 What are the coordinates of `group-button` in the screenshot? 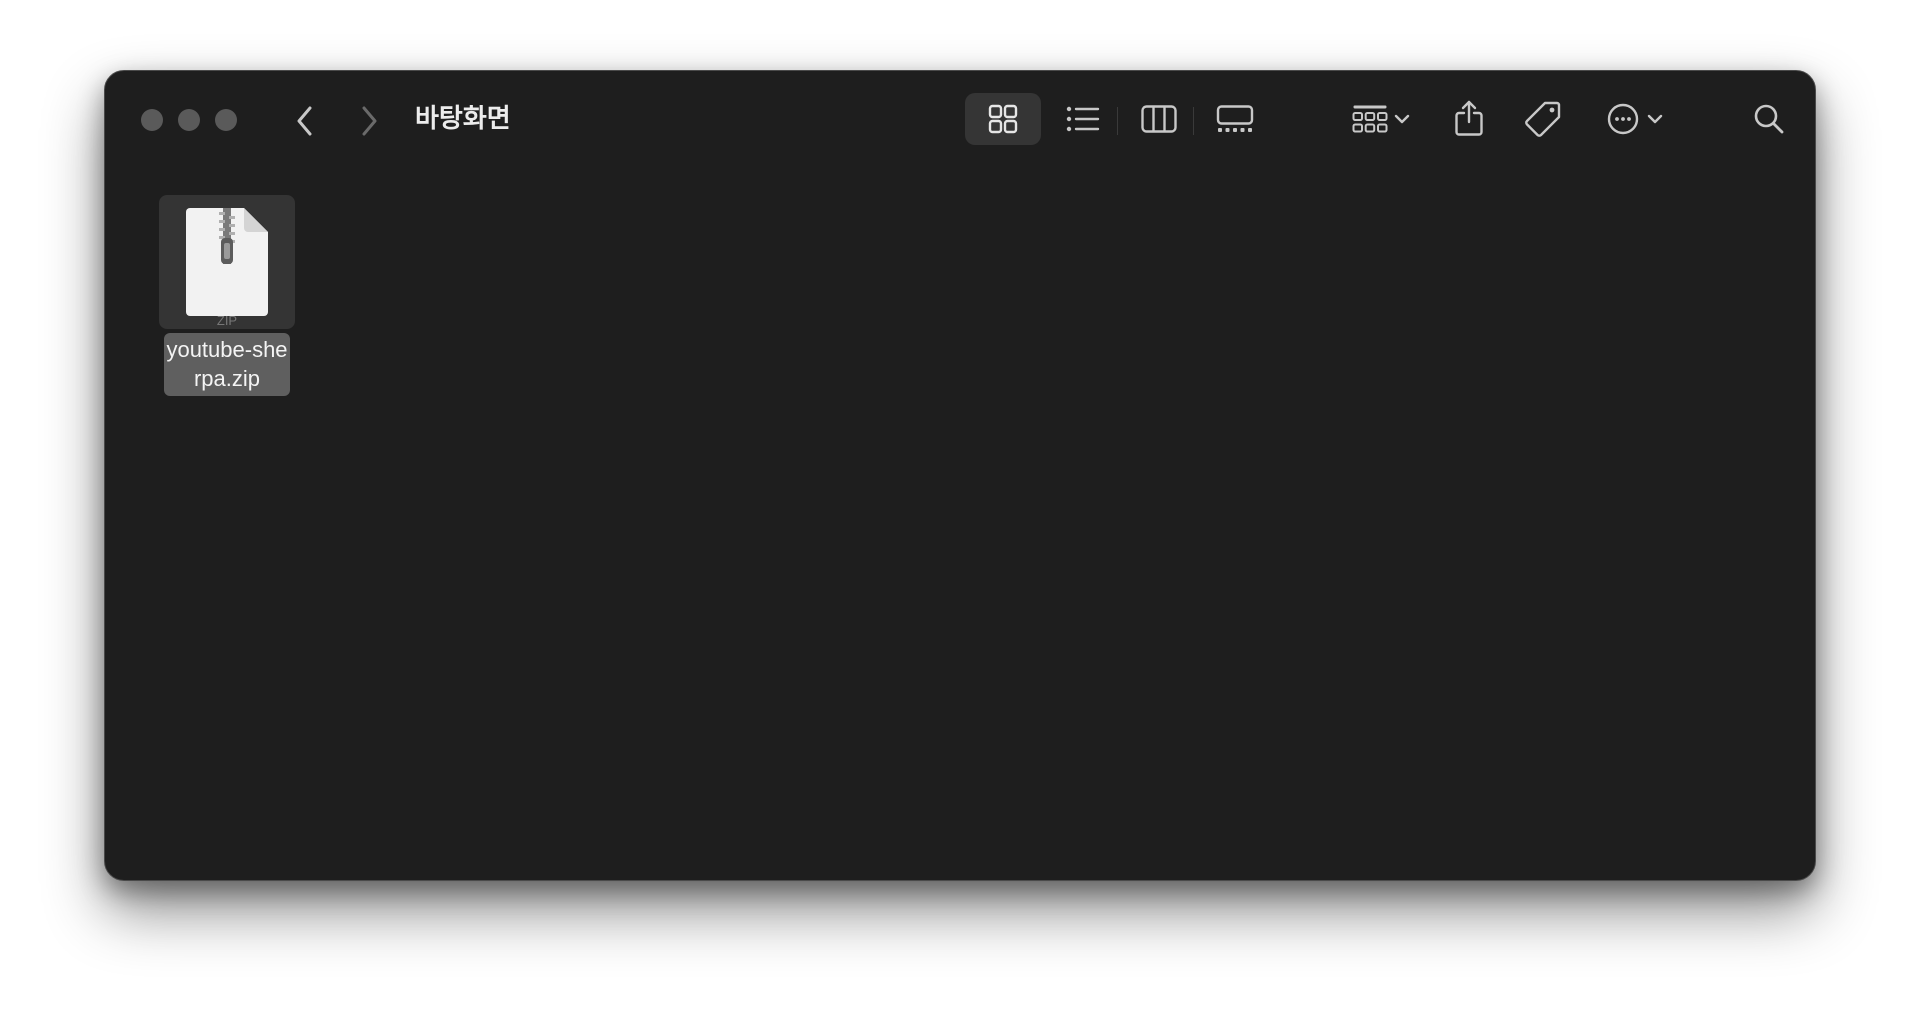 It's located at (1381, 119).